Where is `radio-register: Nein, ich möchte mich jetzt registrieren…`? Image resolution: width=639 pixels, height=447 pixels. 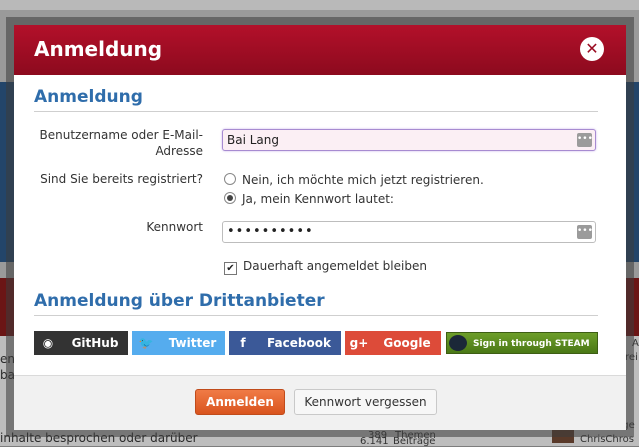
radio-register: Nein, ich möchte mich jetzt registrieren… is located at coordinates (354, 180).